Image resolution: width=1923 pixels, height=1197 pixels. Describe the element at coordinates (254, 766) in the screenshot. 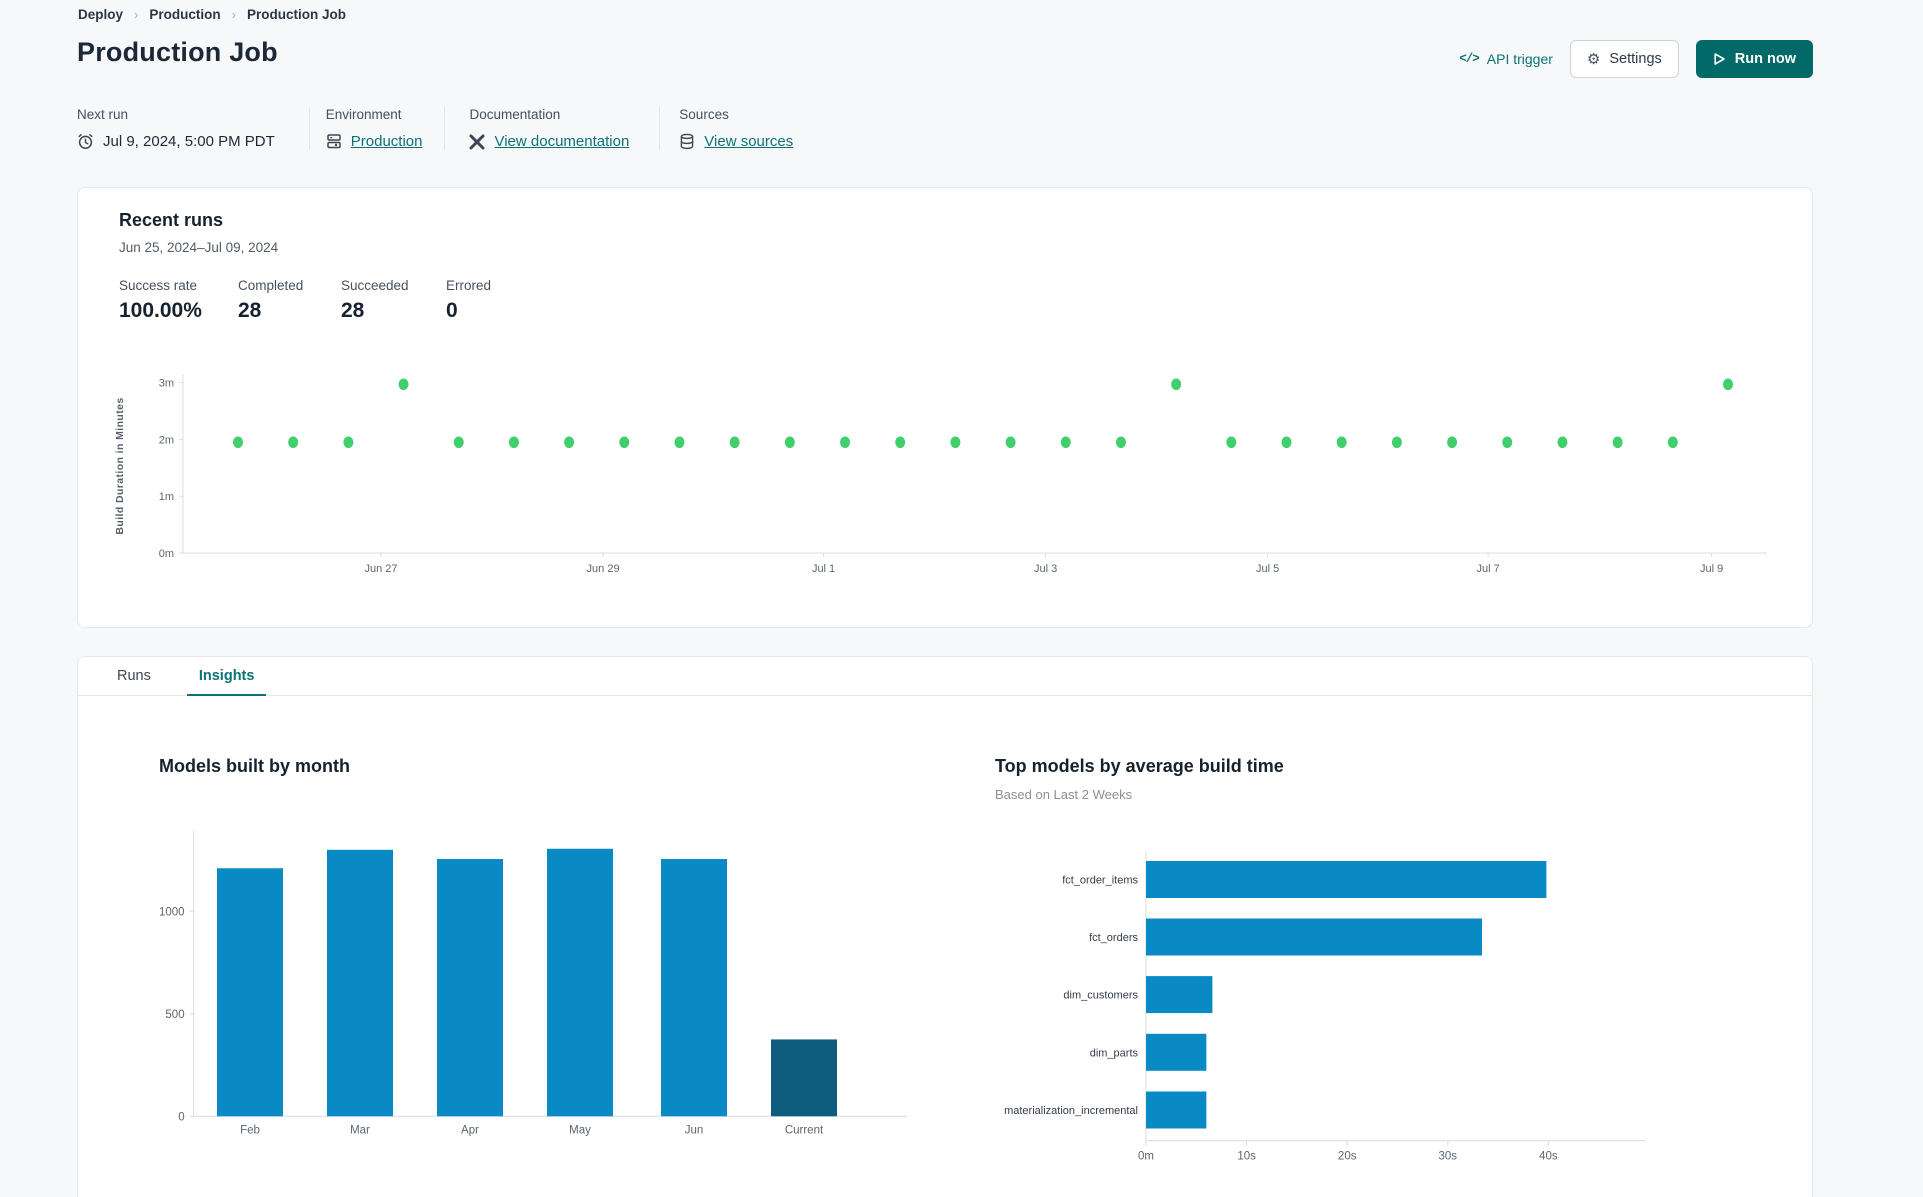

I see `models-by-month-title: Models built by month` at that location.